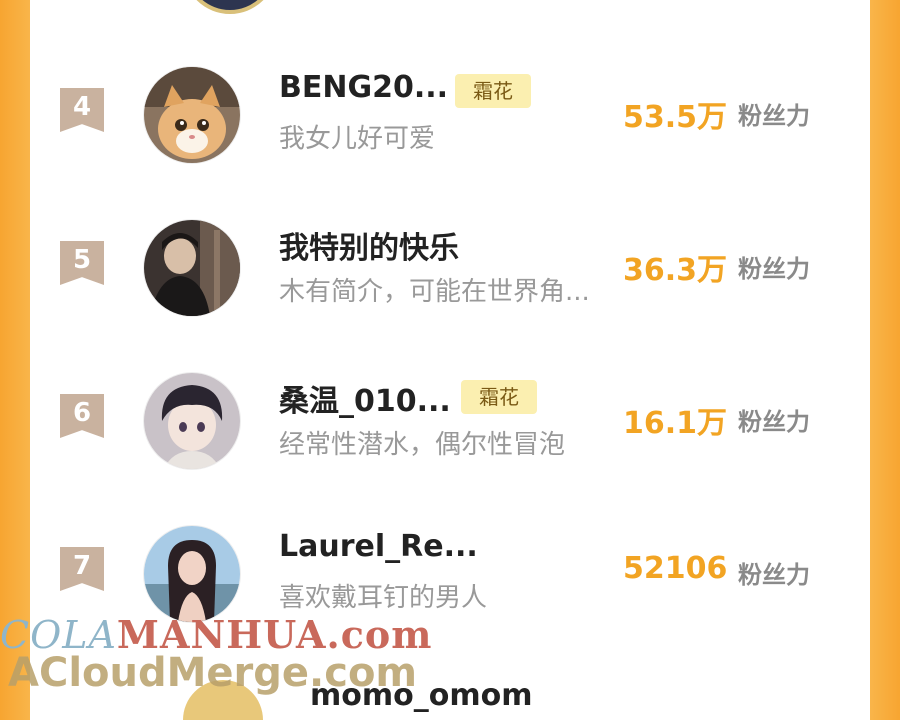 The width and height of the screenshot is (900, 720). What do you see at coordinates (230, 7) in the screenshot?
I see `avatar-rank-3-partial` at bounding box center [230, 7].